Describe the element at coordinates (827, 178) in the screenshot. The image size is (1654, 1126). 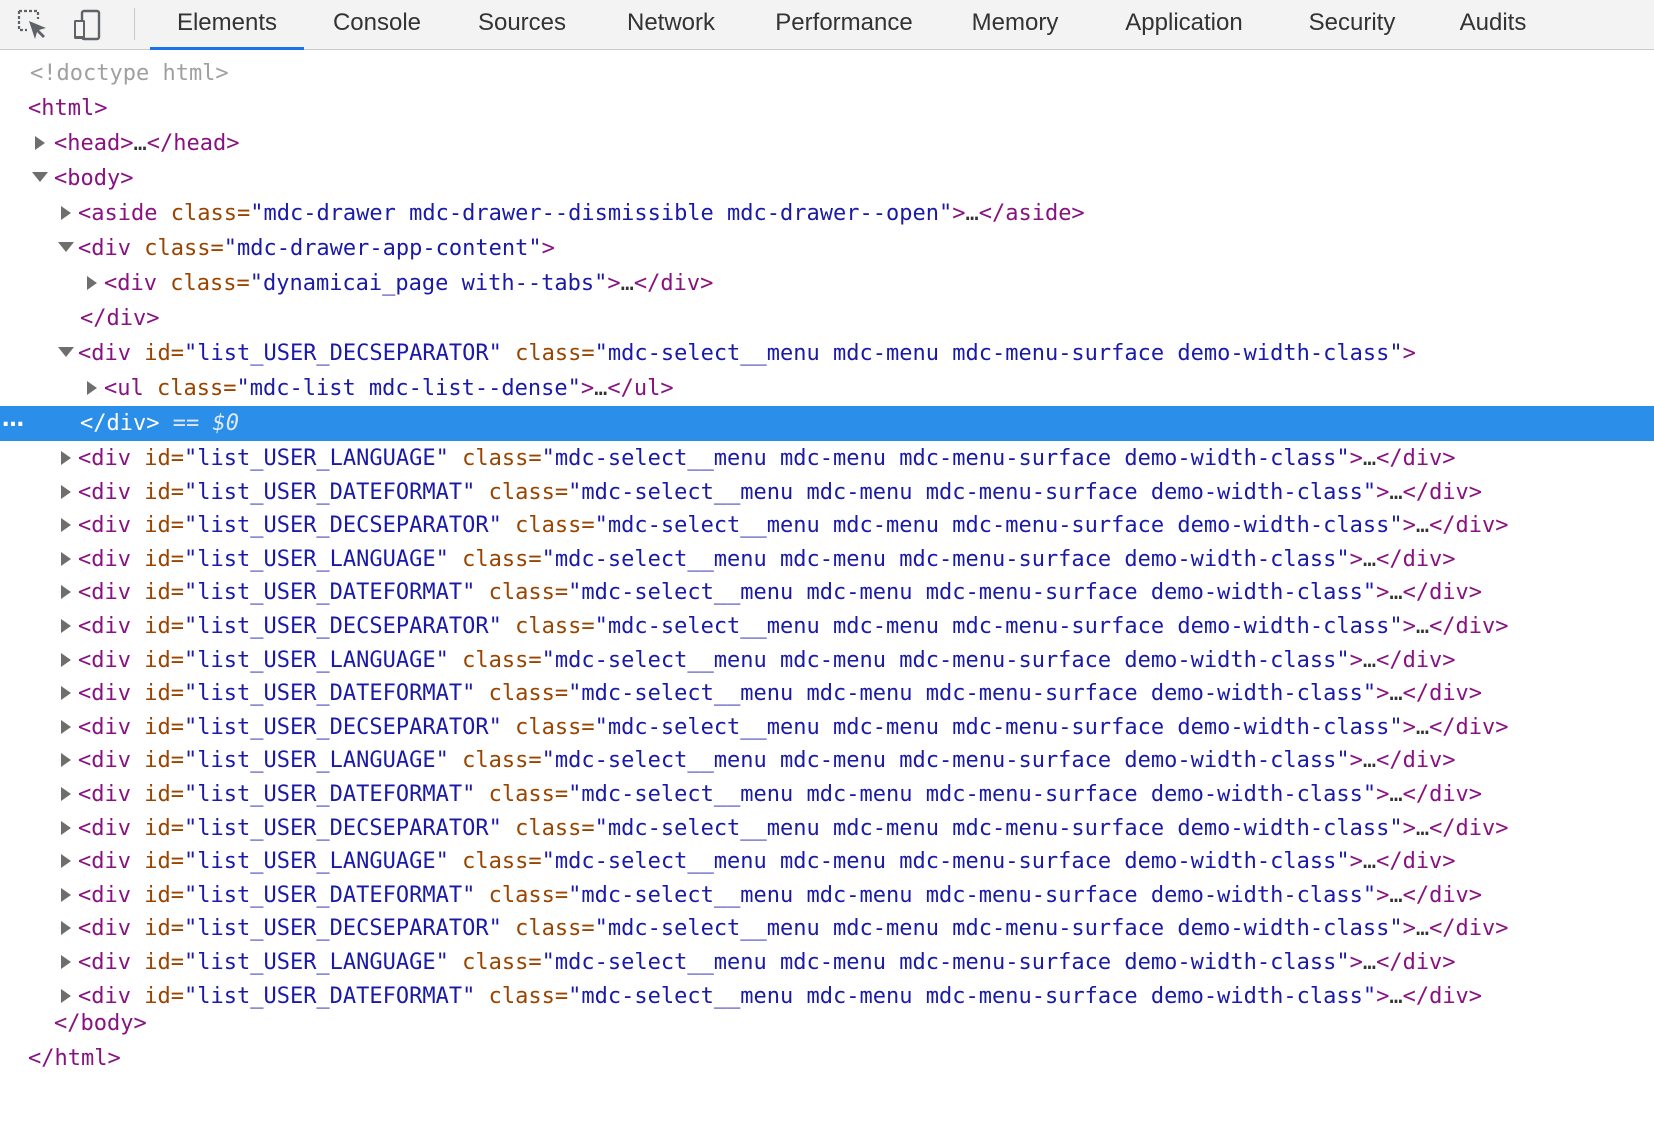
I see `tree-line-body: <body>` at that location.